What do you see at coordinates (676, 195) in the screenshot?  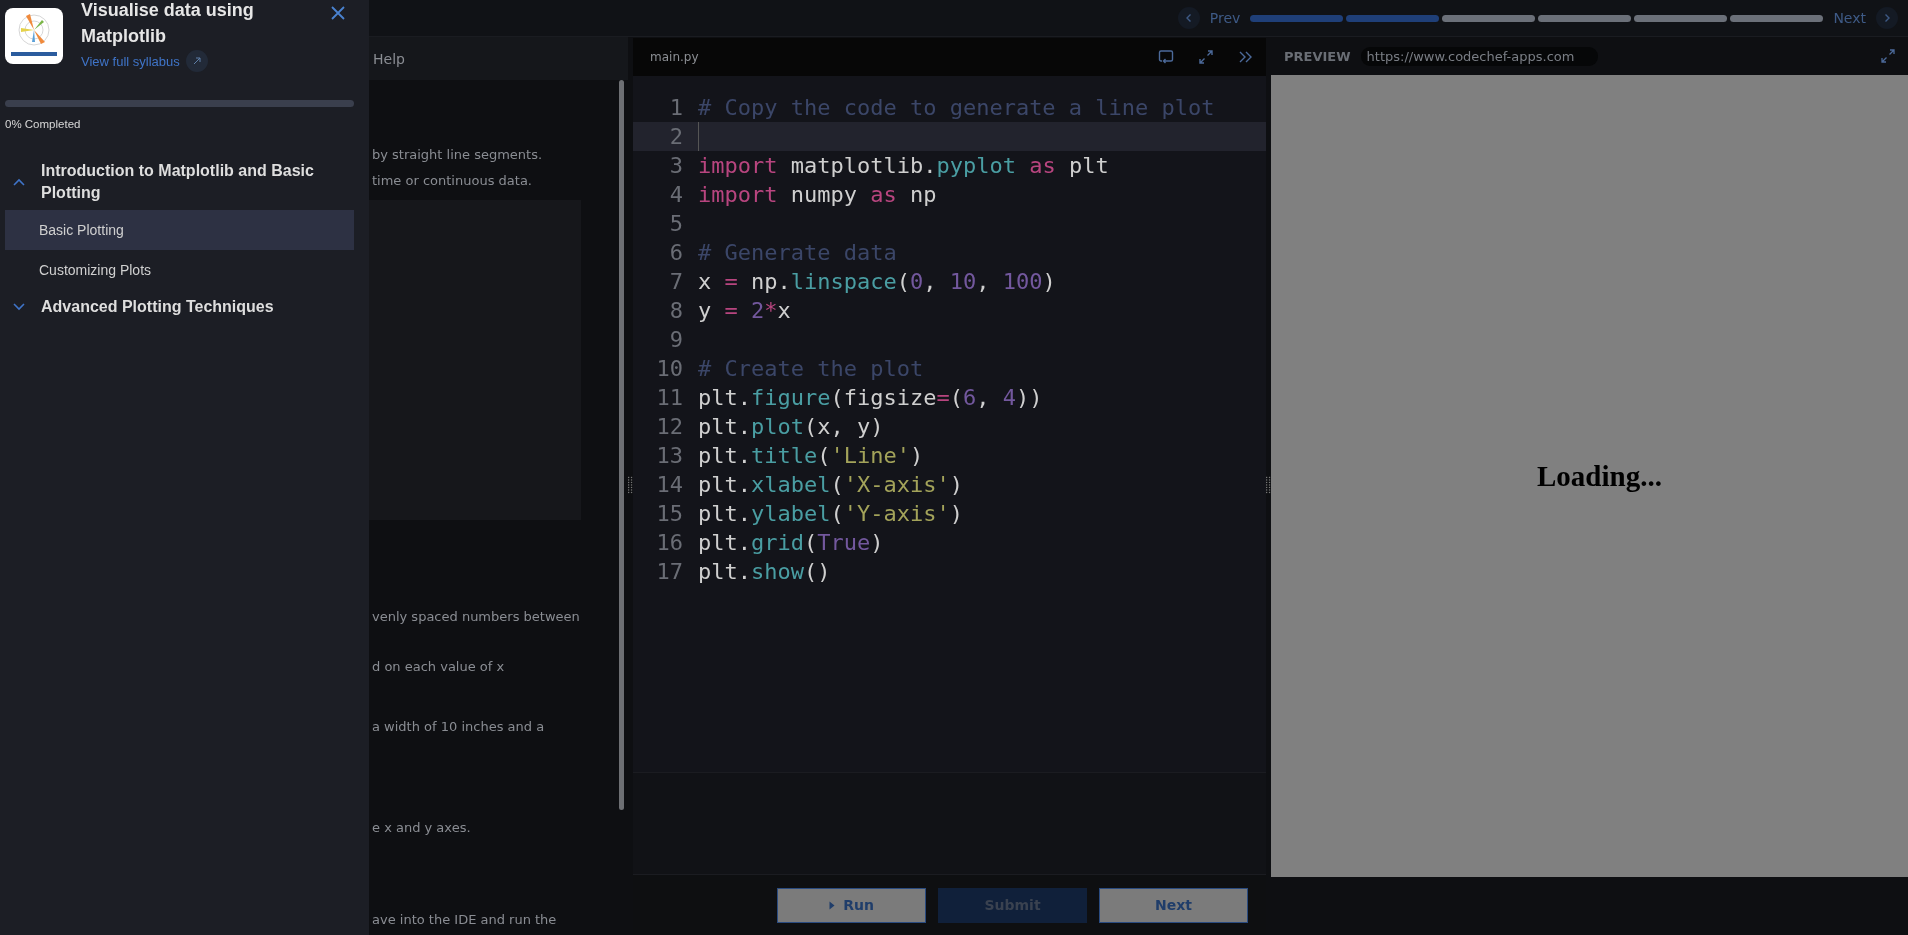 I see `line-number: 4` at bounding box center [676, 195].